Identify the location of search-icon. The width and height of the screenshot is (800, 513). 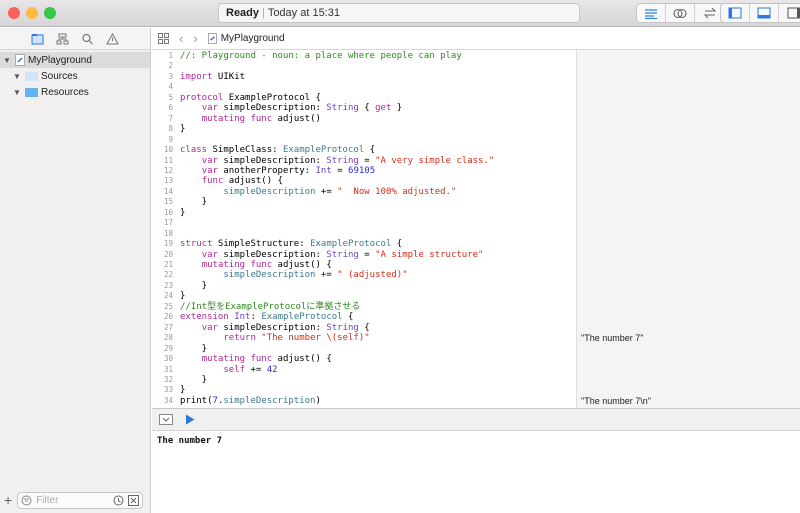
(87, 39).